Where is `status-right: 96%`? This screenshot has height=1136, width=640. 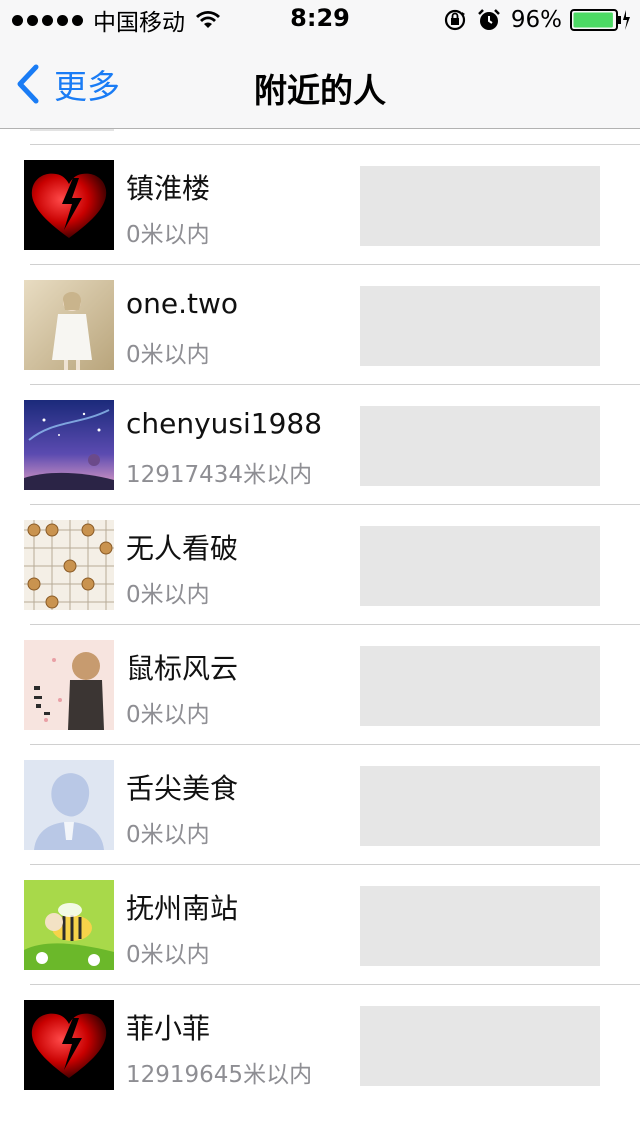 status-right: 96% is located at coordinates (536, 20).